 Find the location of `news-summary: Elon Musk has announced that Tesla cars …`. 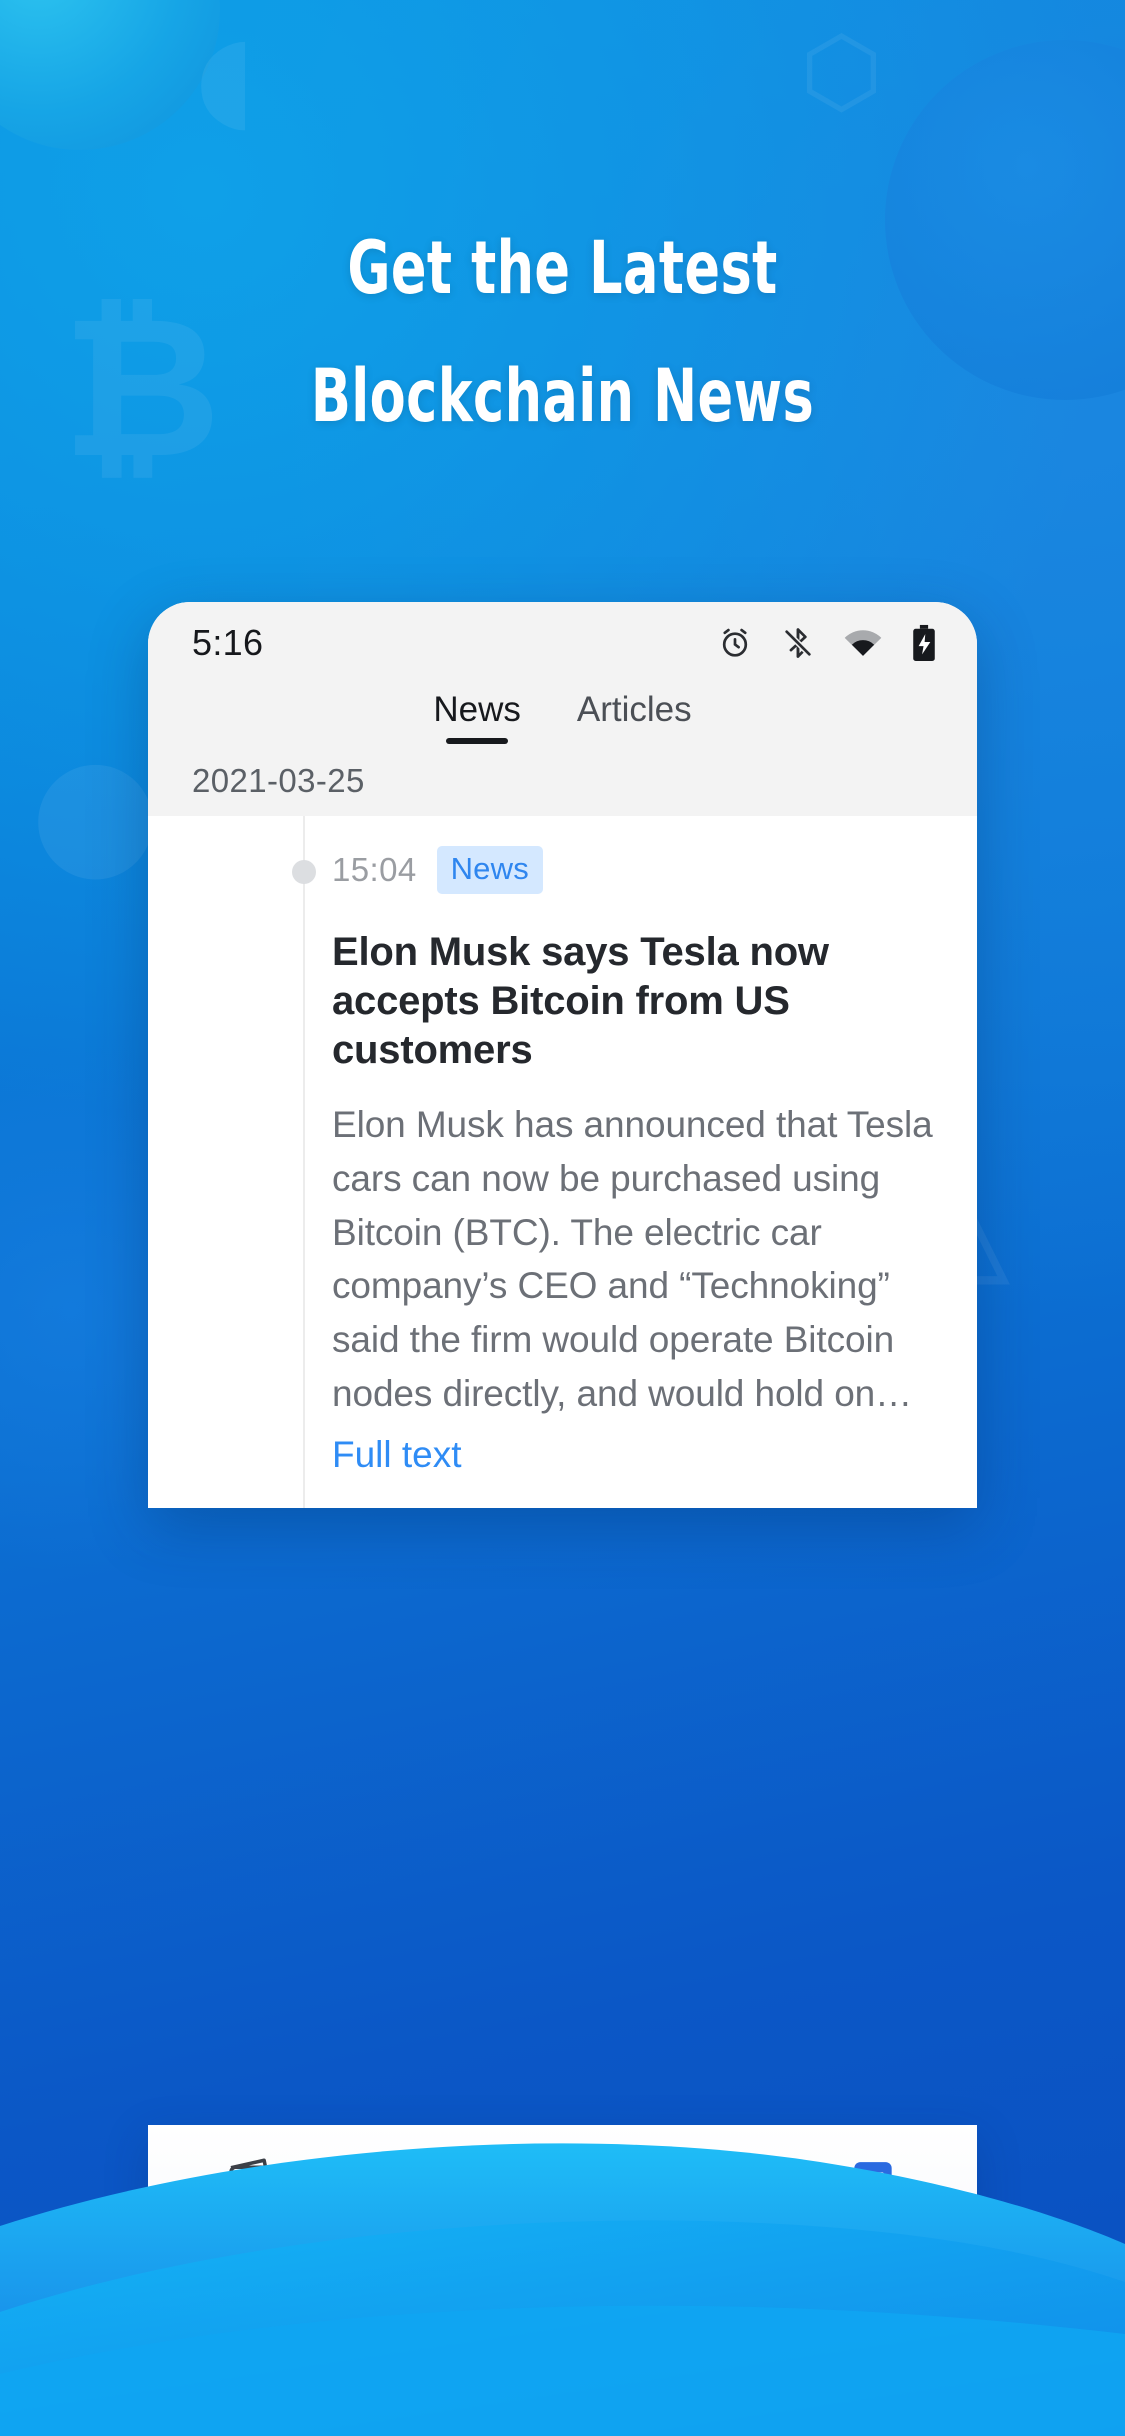

news-summary: Elon Musk has announced that Tesla cars … is located at coordinates (632, 1259).